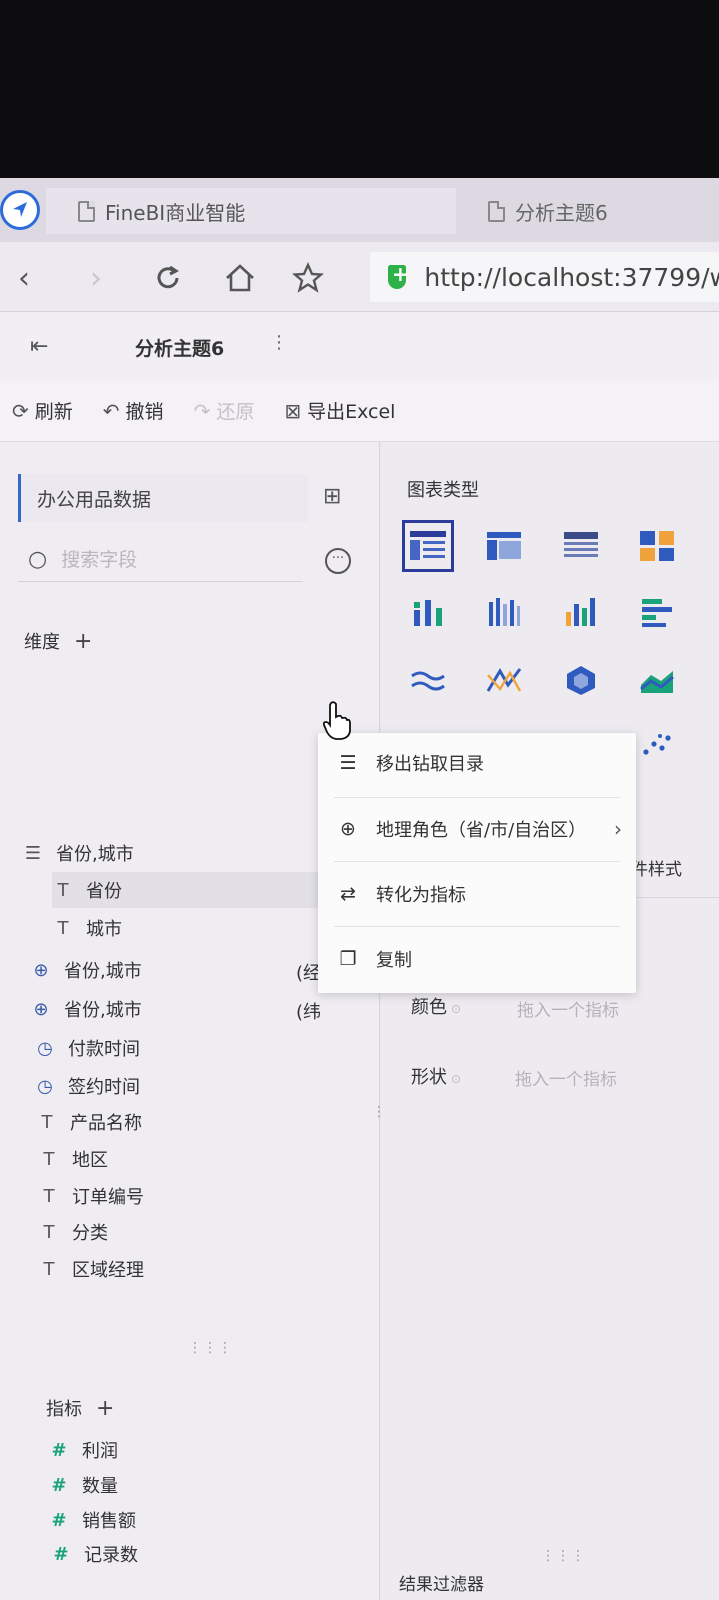  What do you see at coordinates (428, 546) in the screenshot?
I see `table-chart-icon` at bounding box center [428, 546].